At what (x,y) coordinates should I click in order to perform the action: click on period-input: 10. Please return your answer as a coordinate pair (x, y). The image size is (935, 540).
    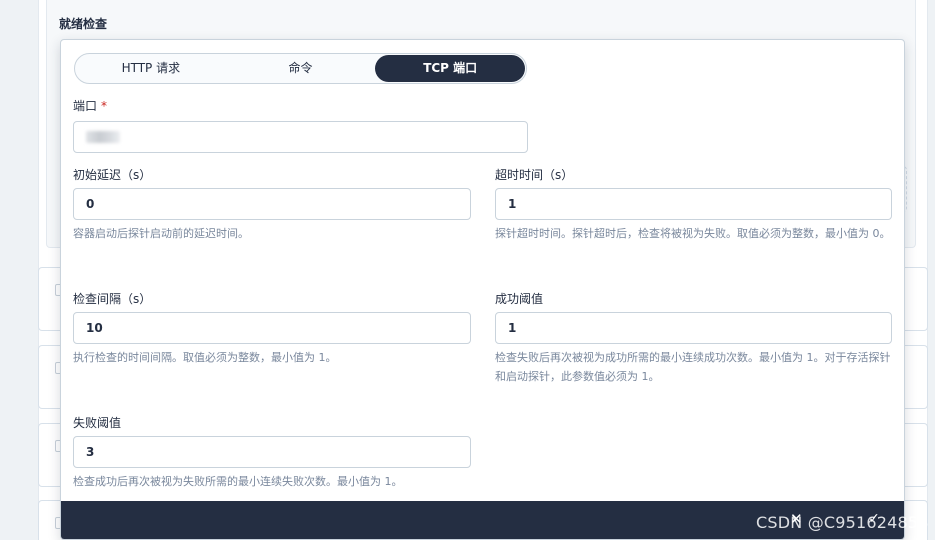
    Looking at the image, I should click on (272, 328).